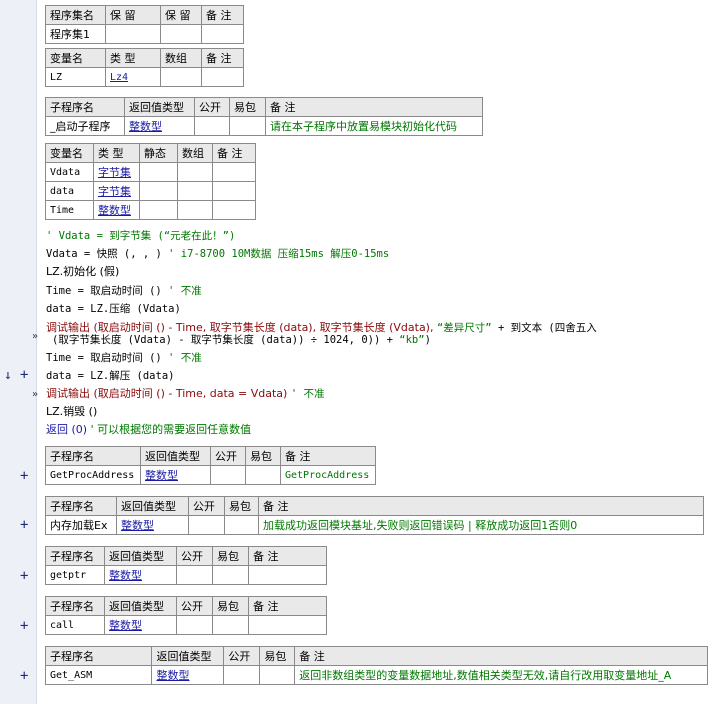 This screenshot has height=704, width=708. What do you see at coordinates (133, 77) in the screenshot?
I see `variable-type-link: Lz4` at bounding box center [133, 77].